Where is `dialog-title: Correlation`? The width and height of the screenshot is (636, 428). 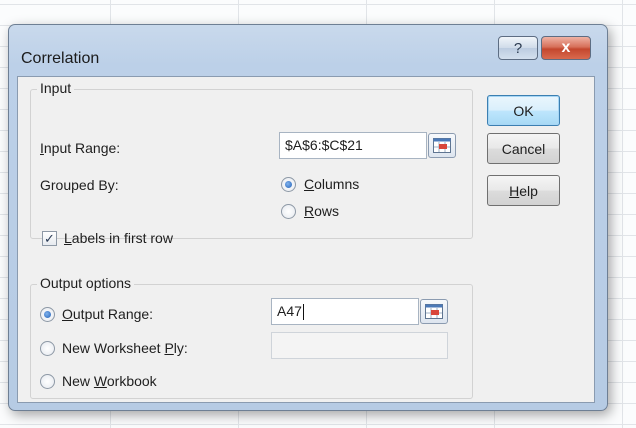
dialog-title: Correlation is located at coordinates (60, 58).